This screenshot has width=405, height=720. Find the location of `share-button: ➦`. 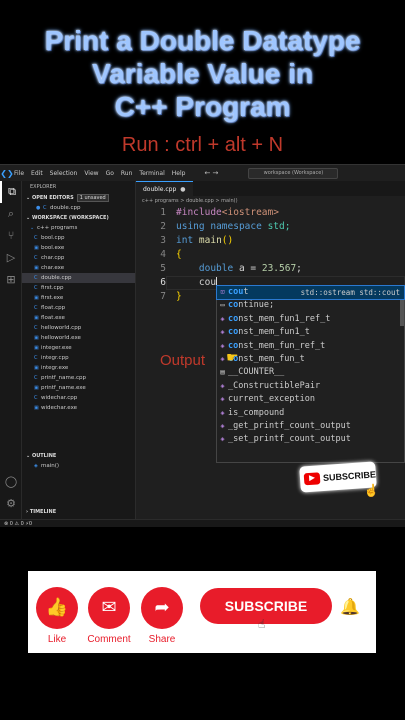

share-button: ➦ is located at coordinates (162, 608).